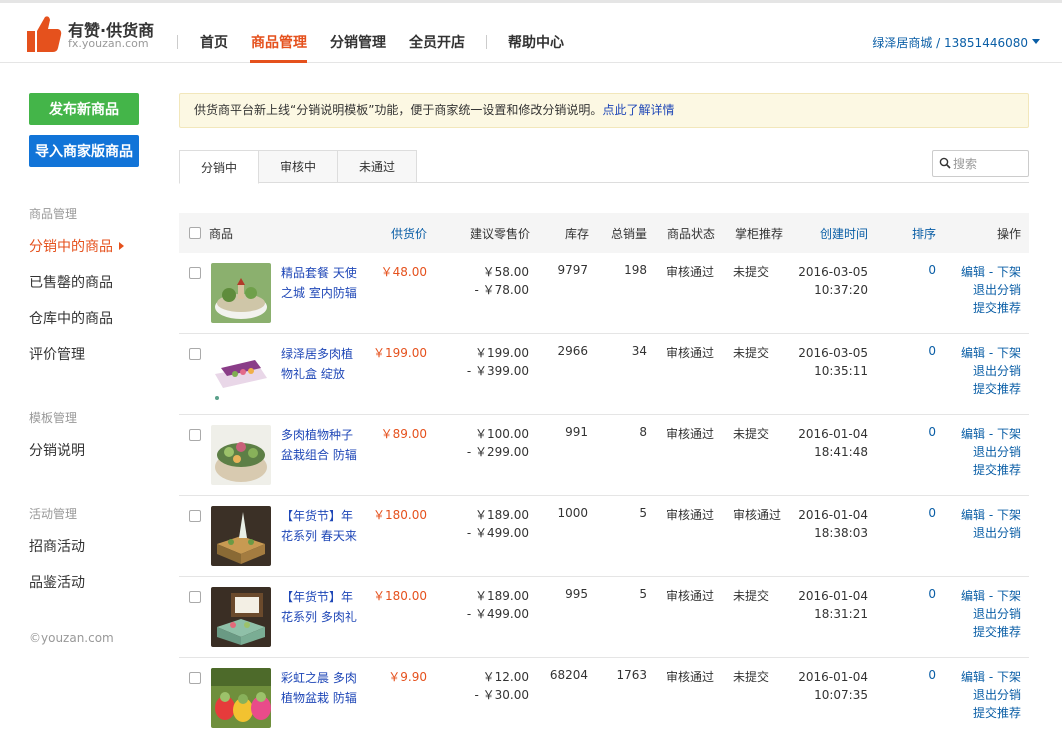 The image size is (1062, 731). Describe the element at coordinates (568, 675) in the screenshot. I see `stock-value: 68204` at that location.